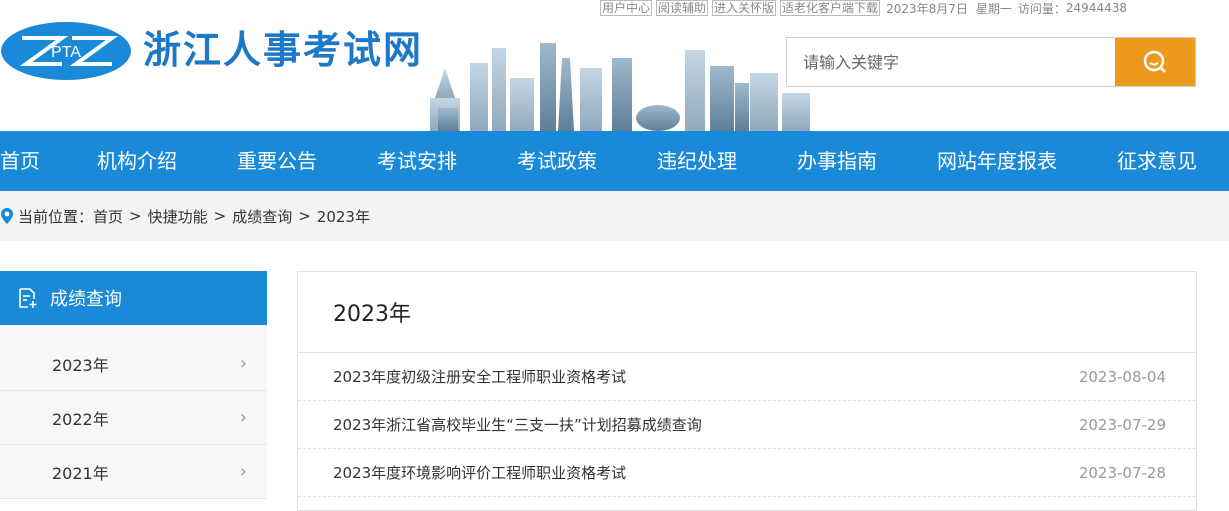  What do you see at coordinates (1122, 424) in the screenshot?
I see `article-date: 2023-07-29` at bounding box center [1122, 424].